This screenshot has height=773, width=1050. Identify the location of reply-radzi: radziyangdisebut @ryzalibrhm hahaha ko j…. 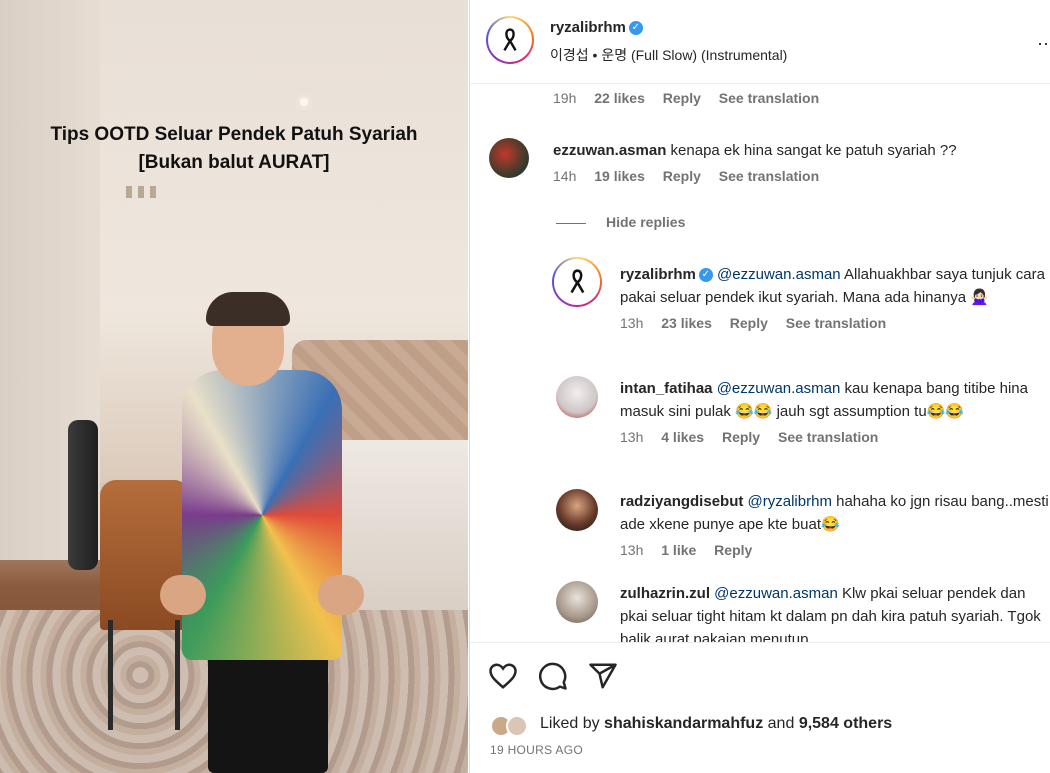
(835, 524).